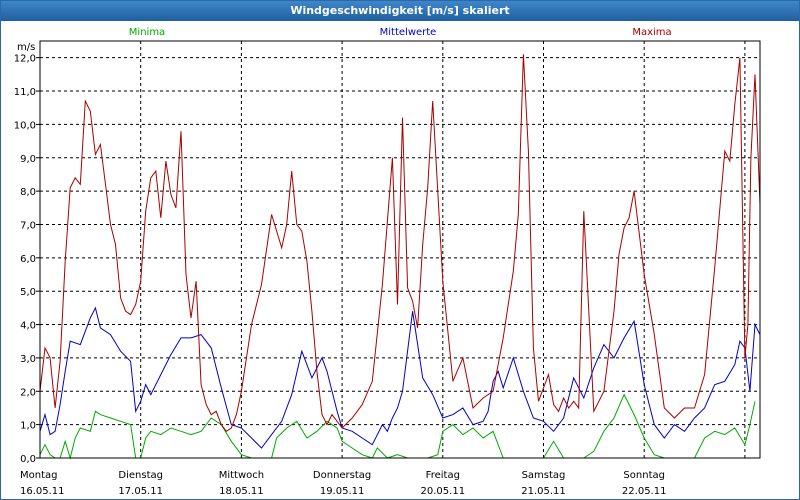  What do you see at coordinates (28, 359) in the screenshot?
I see `y-tick-label: 3,0` at bounding box center [28, 359].